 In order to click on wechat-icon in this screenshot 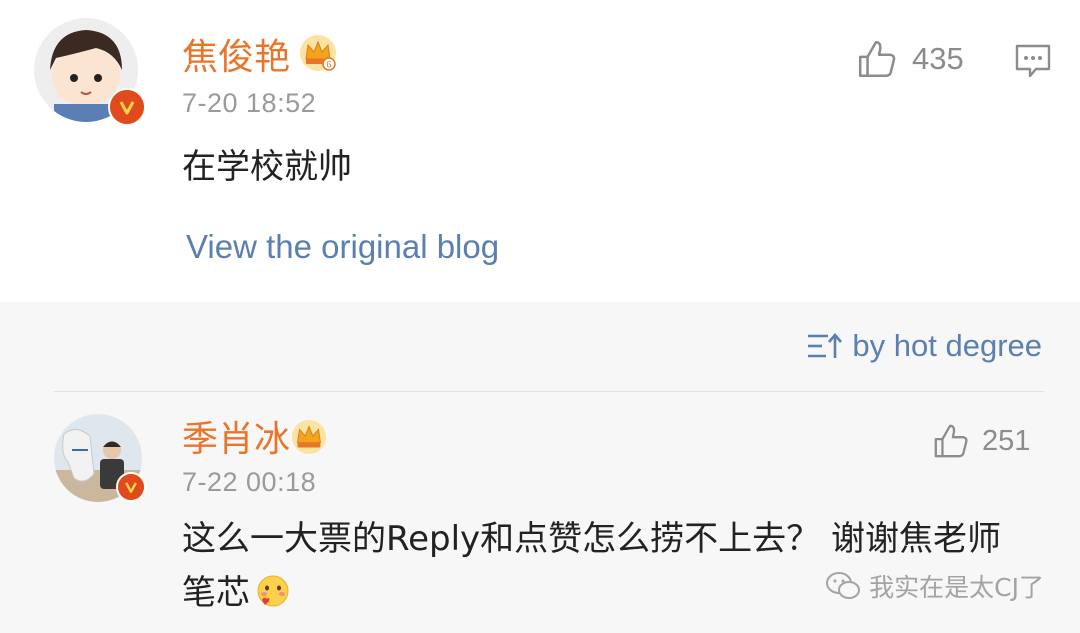, I will do `click(843, 585)`.